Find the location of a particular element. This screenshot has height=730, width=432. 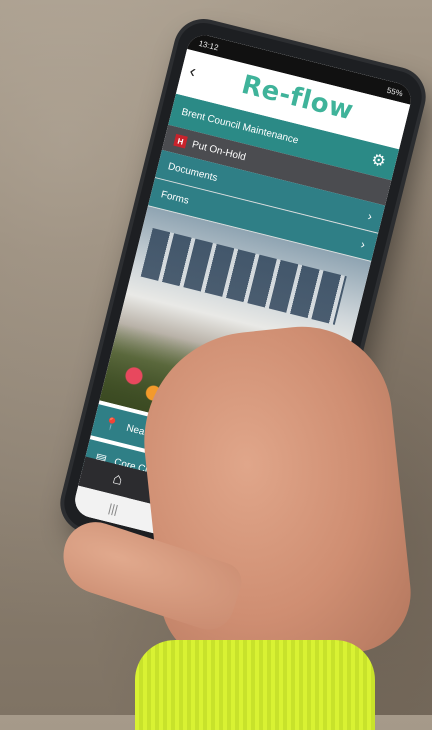

forms-label: Forms is located at coordinates (175, 197).